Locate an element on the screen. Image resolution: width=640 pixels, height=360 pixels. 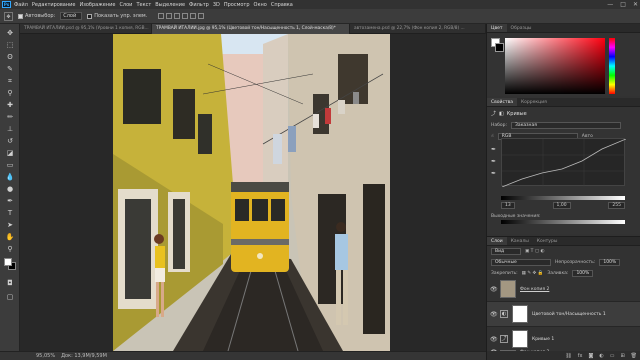
align-left-icon is located at coordinates (161, 16).